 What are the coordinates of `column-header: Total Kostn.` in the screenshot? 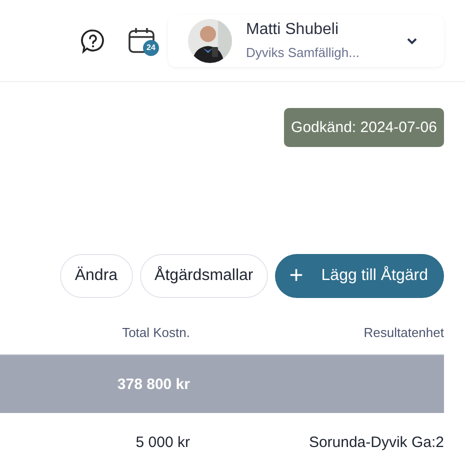 It's located at (155, 332).